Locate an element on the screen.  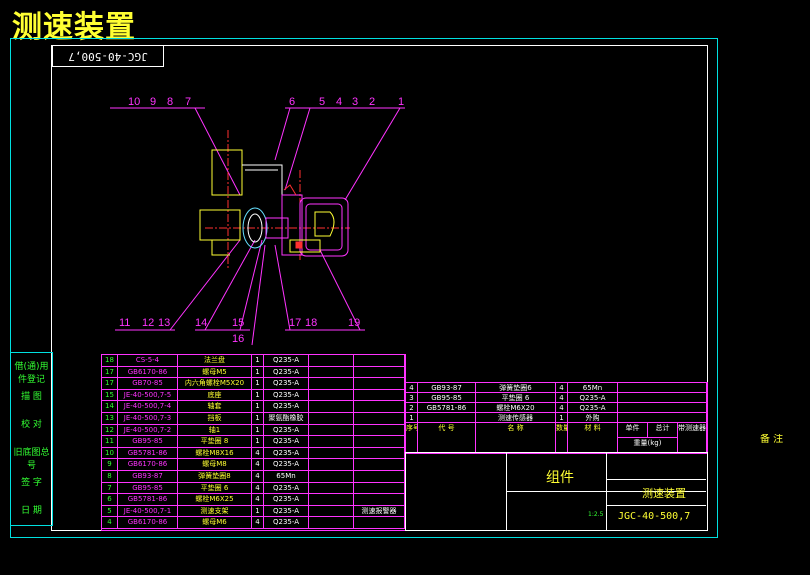
bom-cell: 螺栓M8X16 is located at coordinates (215, 453).